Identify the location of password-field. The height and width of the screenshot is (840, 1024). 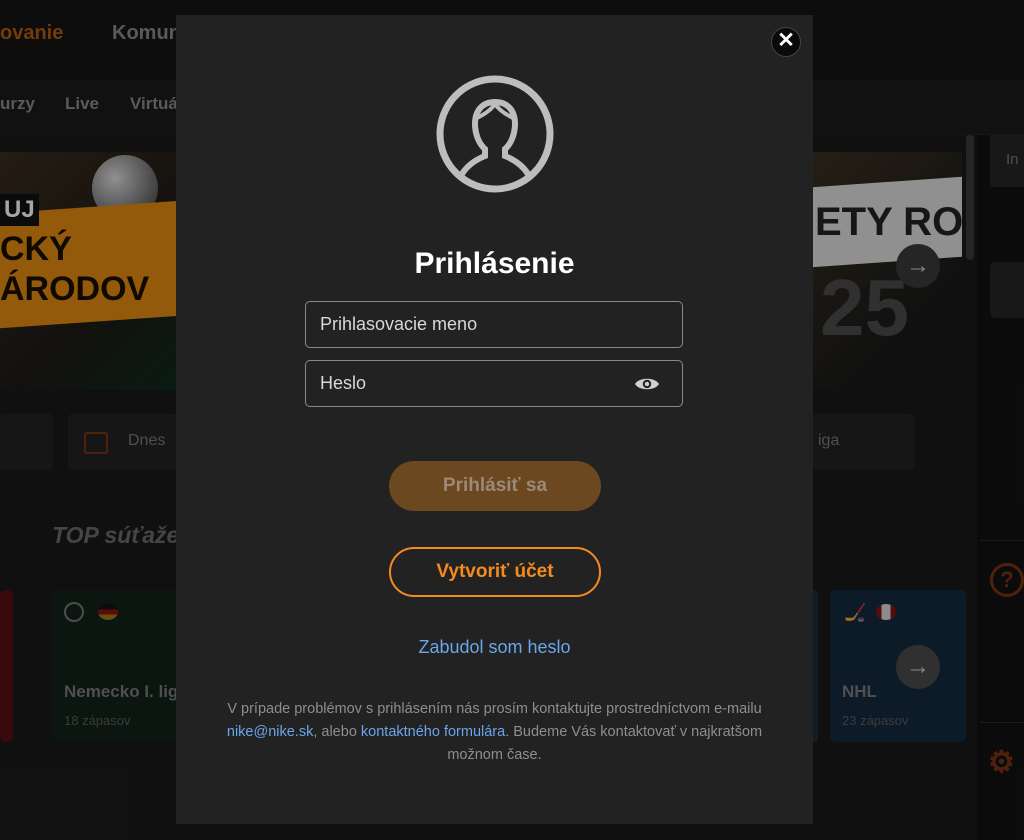
(494, 383).